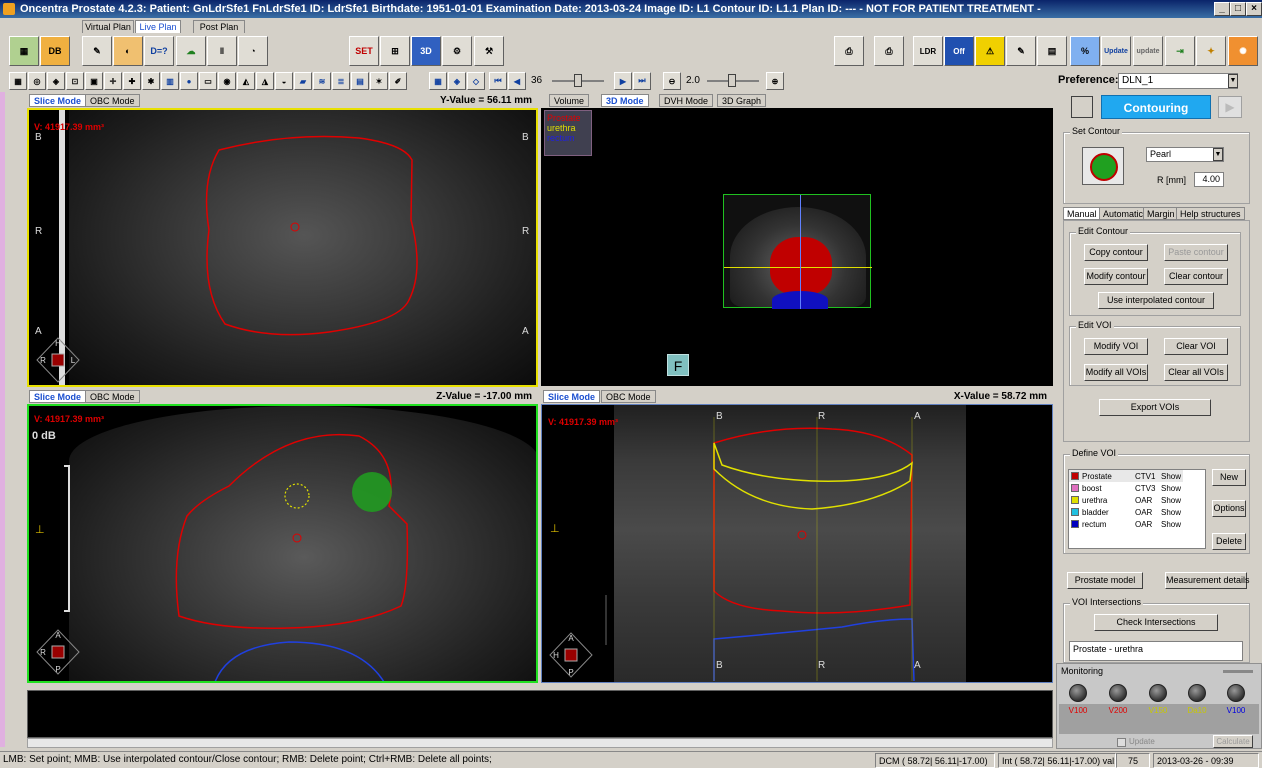 The image size is (1262, 768). I want to click on small-tool-icon: ◉, so click(227, 81).